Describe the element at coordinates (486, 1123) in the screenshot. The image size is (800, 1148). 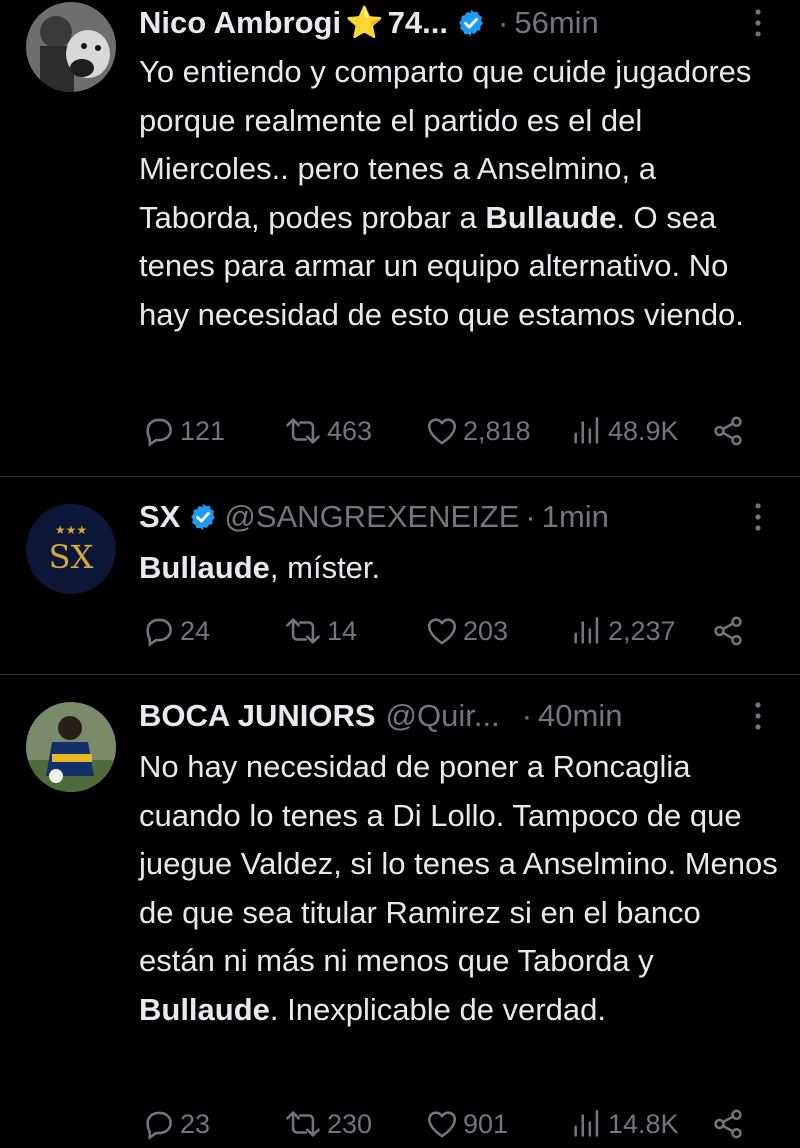
I see `like-count: 901` at that location.